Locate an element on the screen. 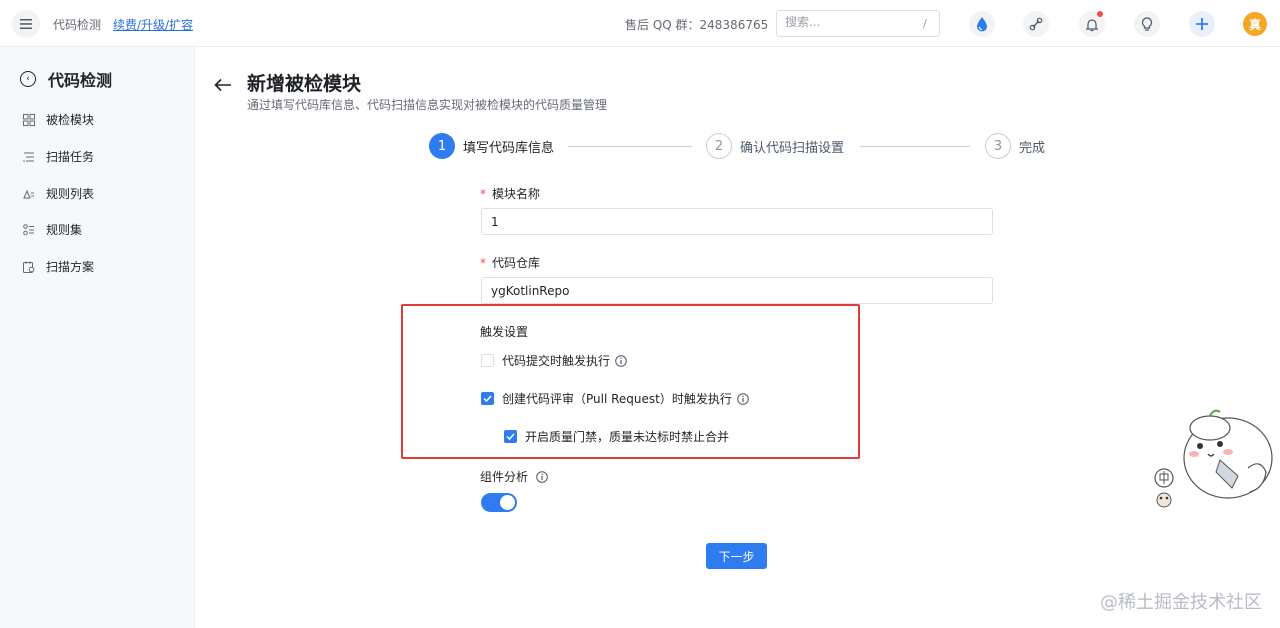  search-box: / is located at coordinates (858, 23).